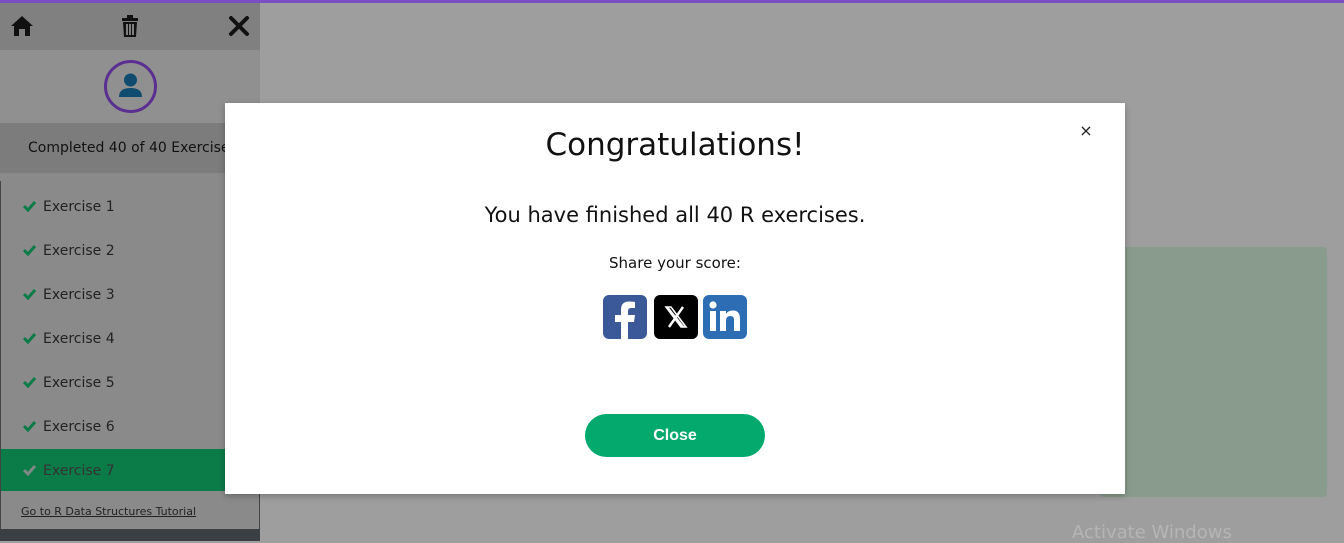  I want to click on list-item-label: Exercise 4, so click(79, 339).